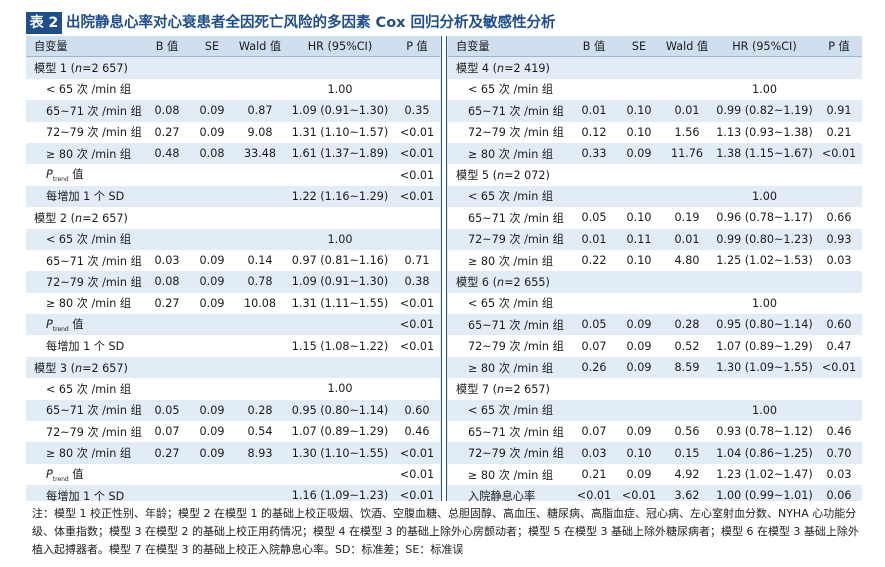  I want to click on table-header-row: 自变量 B 值 SE Wald 值 HR (95%CI) P 值, so click(655, 47).